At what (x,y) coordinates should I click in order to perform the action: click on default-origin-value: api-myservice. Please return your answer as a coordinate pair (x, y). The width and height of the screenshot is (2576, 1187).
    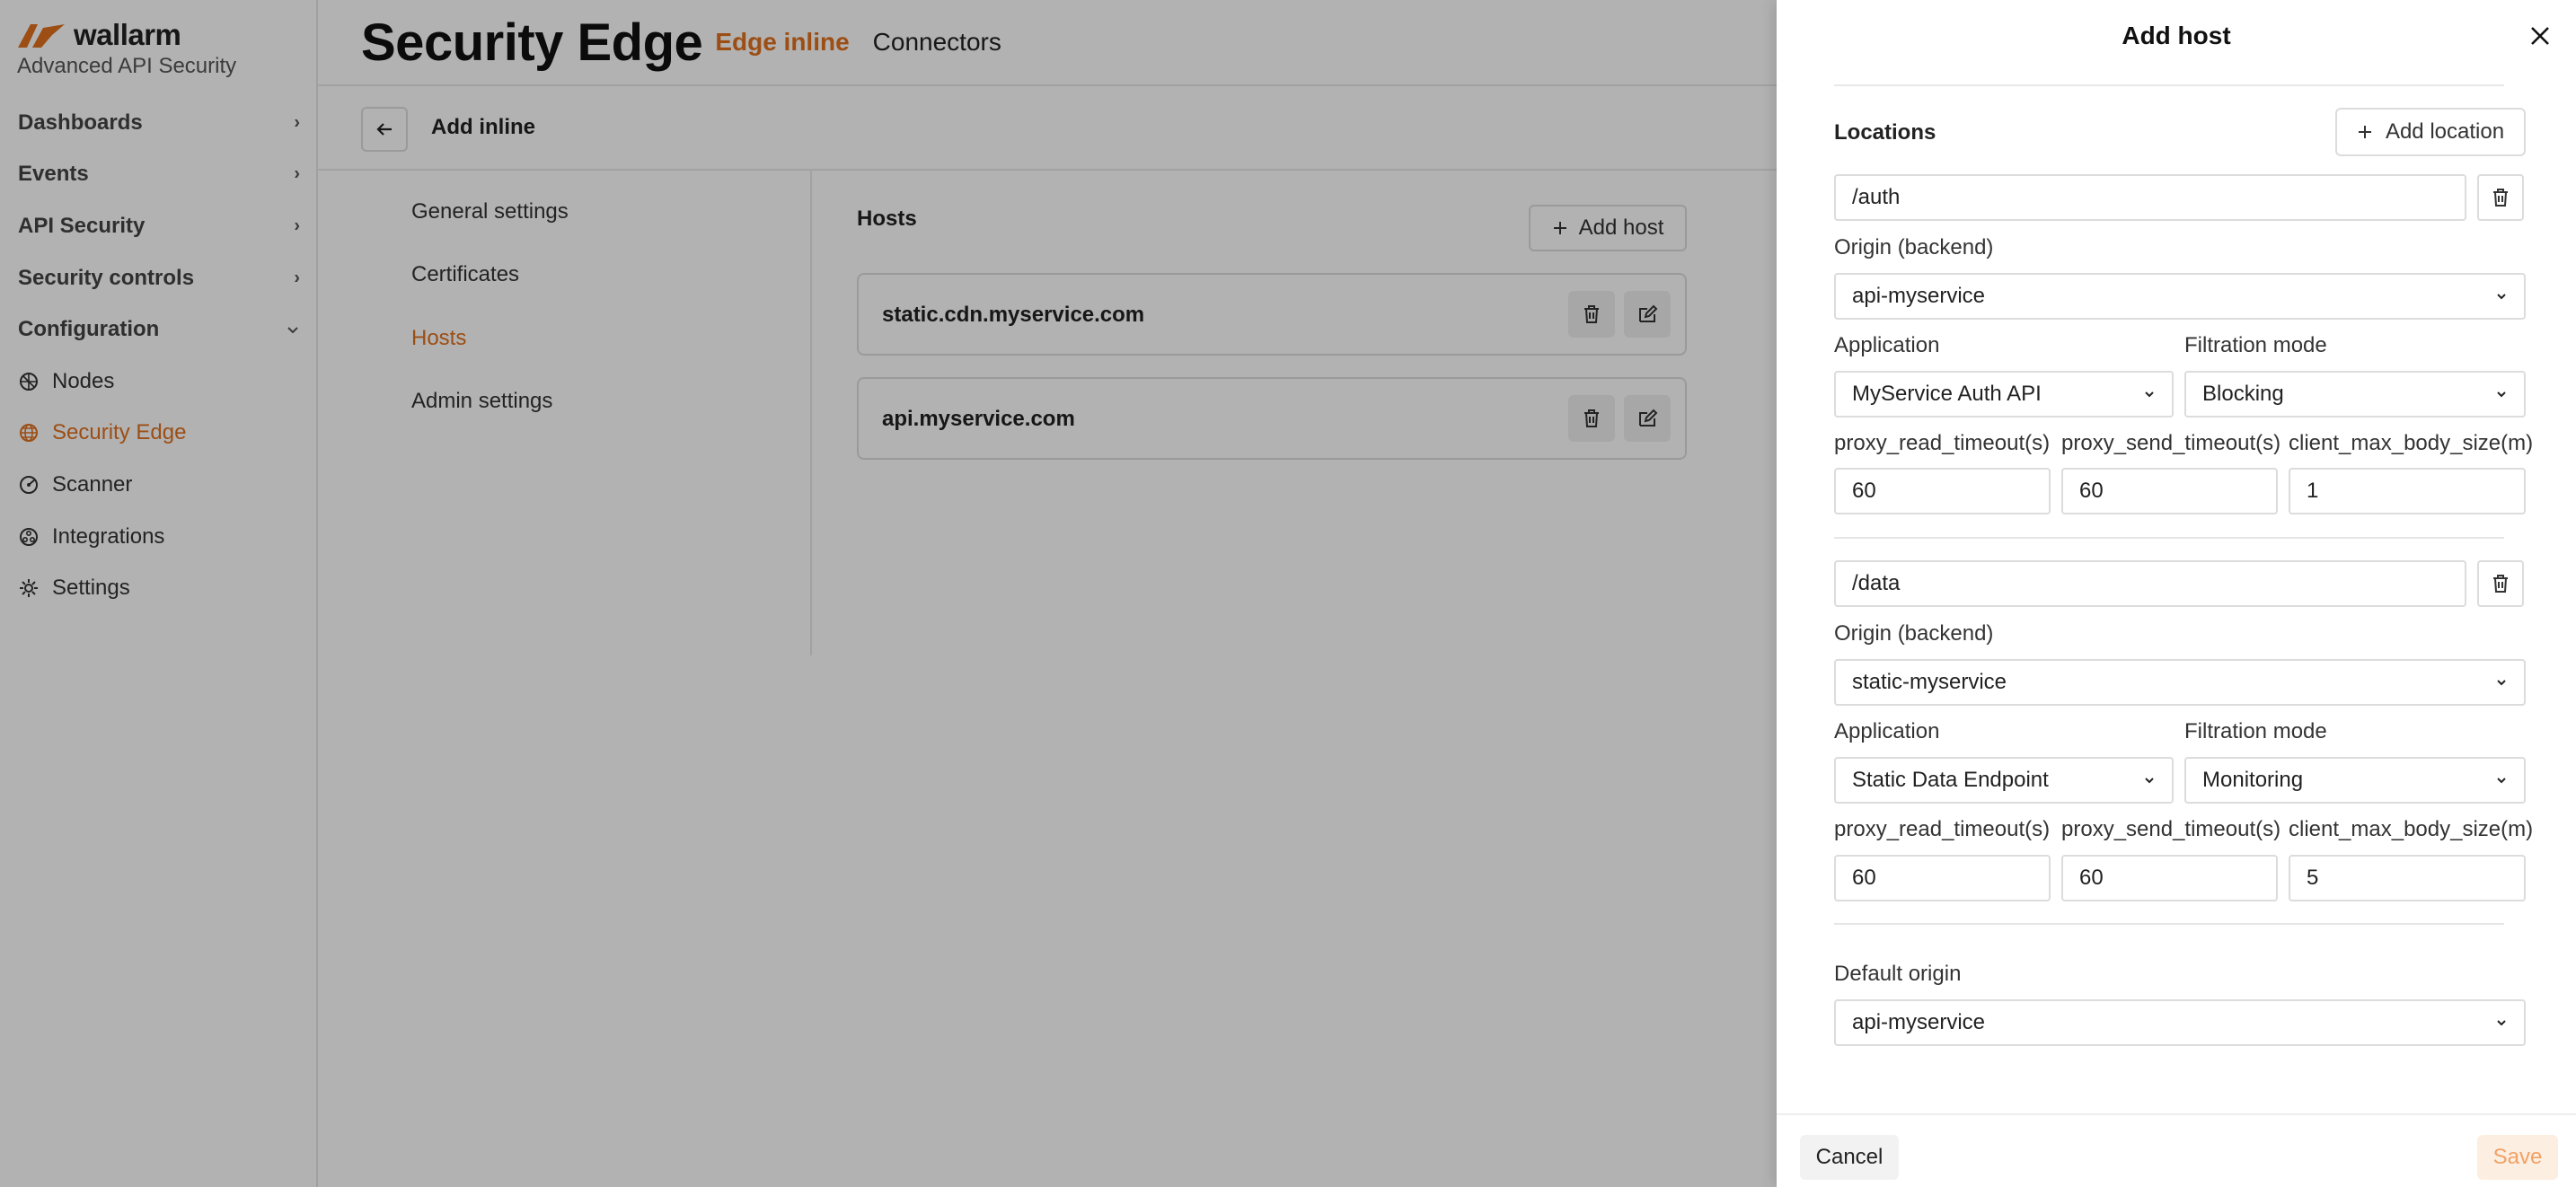
    Looking at the image, I should click on (1919, 1022).